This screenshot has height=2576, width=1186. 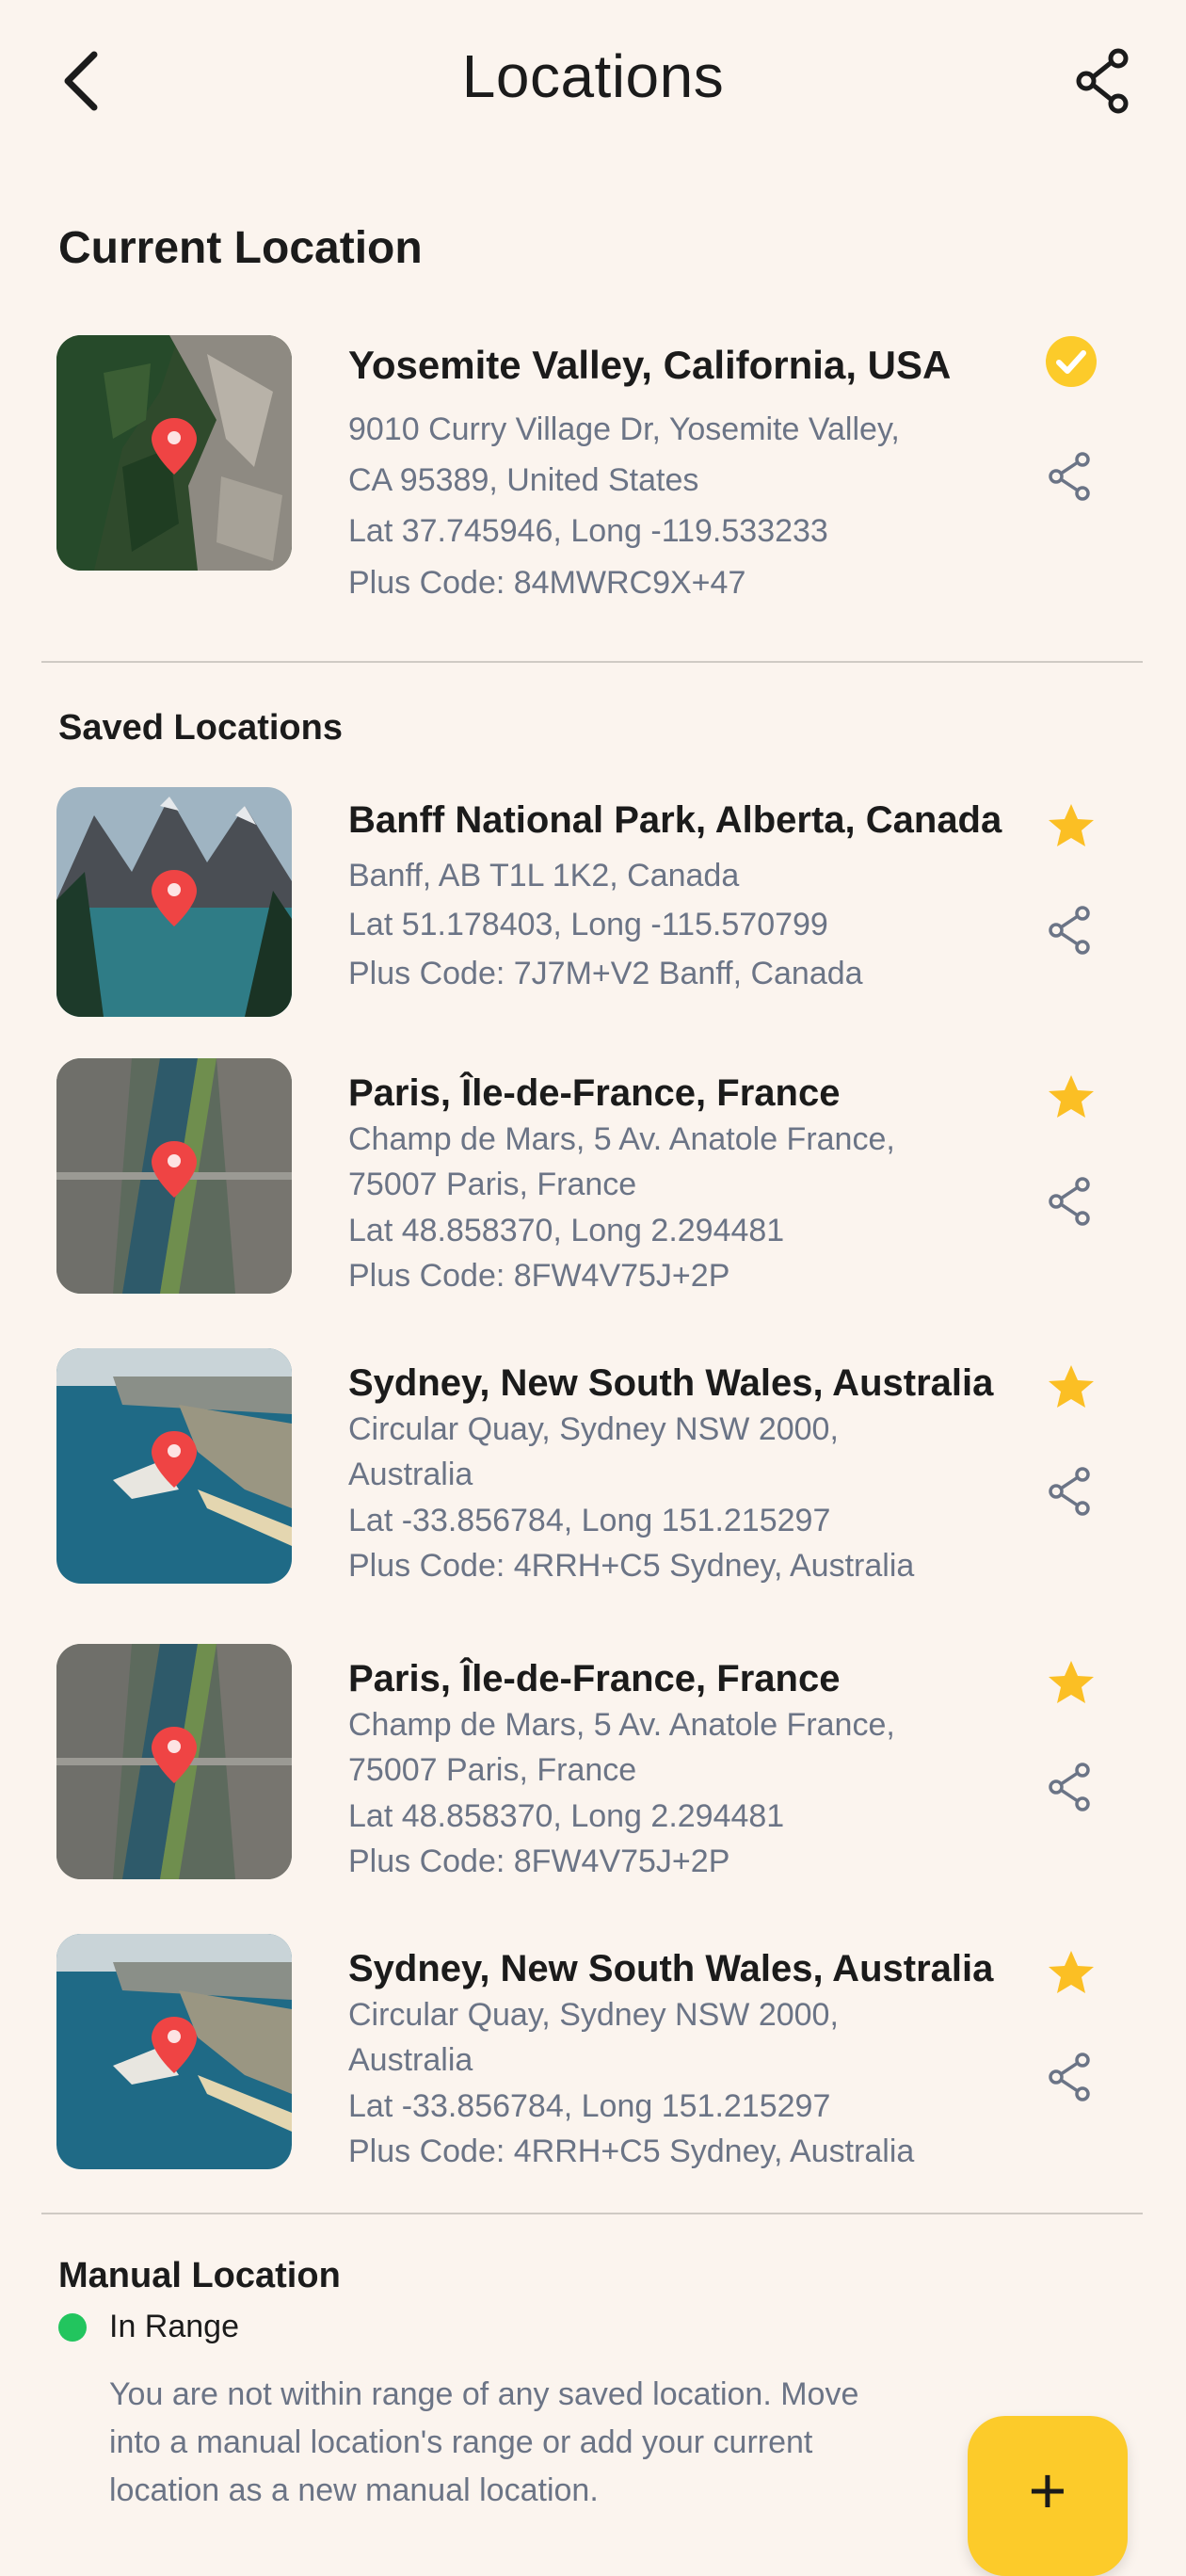 I want to click on coordinates: Lat 51.178403, Long -115.570799, so click(x=588, y=925).